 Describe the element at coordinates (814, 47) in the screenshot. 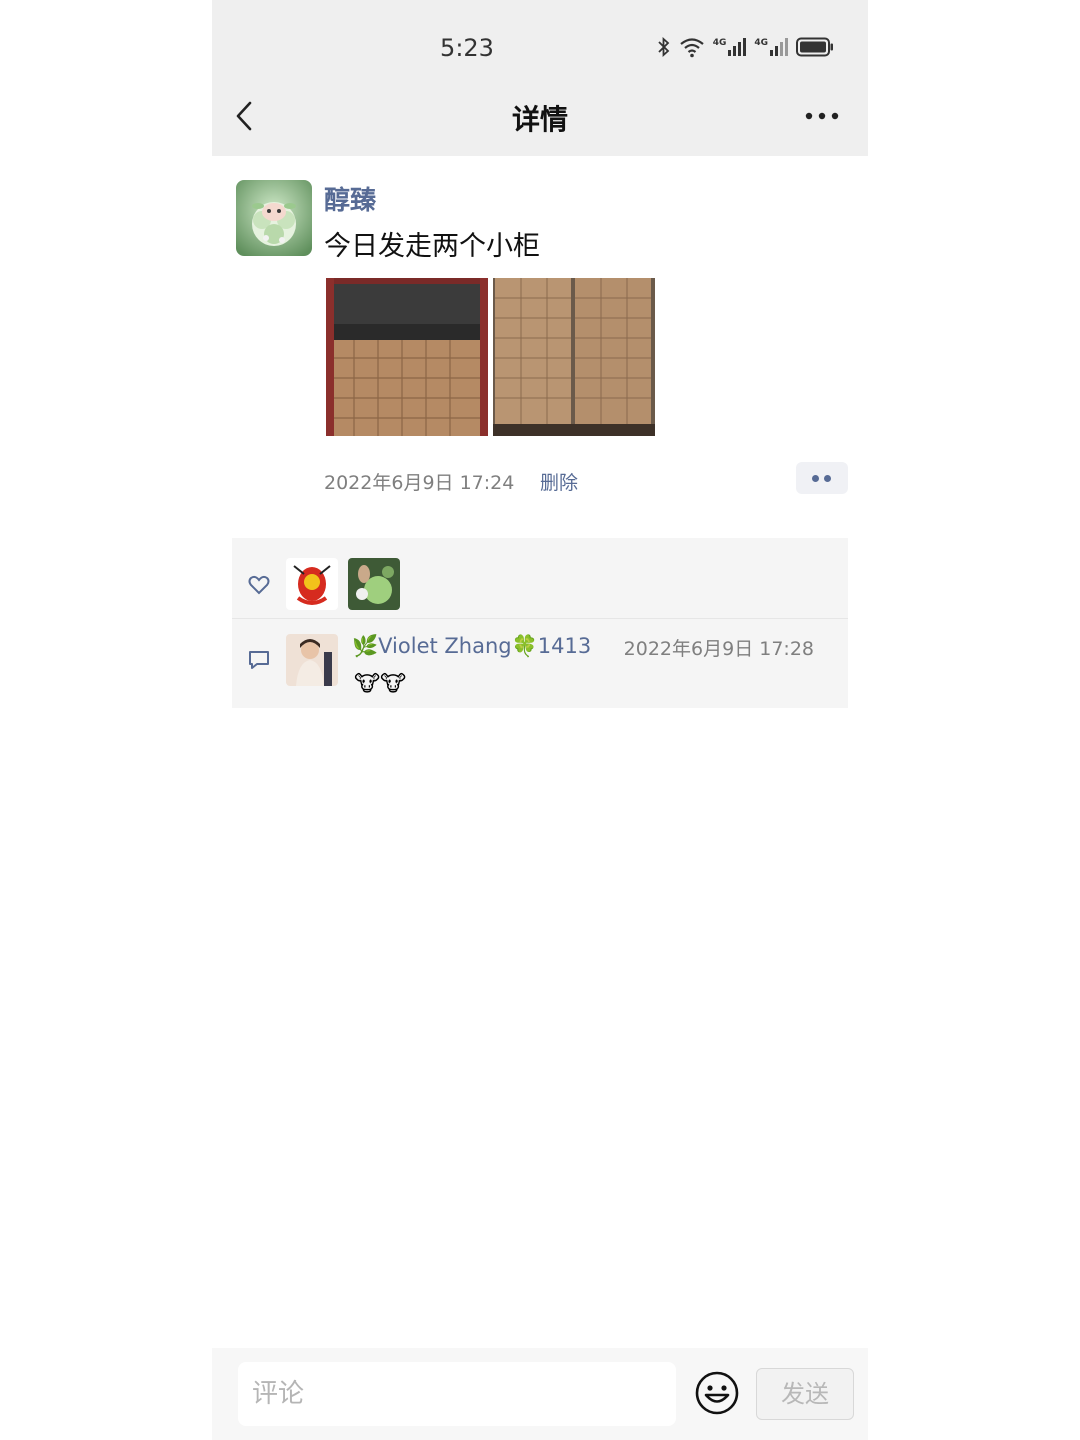

I see `battery-icon` at that location.